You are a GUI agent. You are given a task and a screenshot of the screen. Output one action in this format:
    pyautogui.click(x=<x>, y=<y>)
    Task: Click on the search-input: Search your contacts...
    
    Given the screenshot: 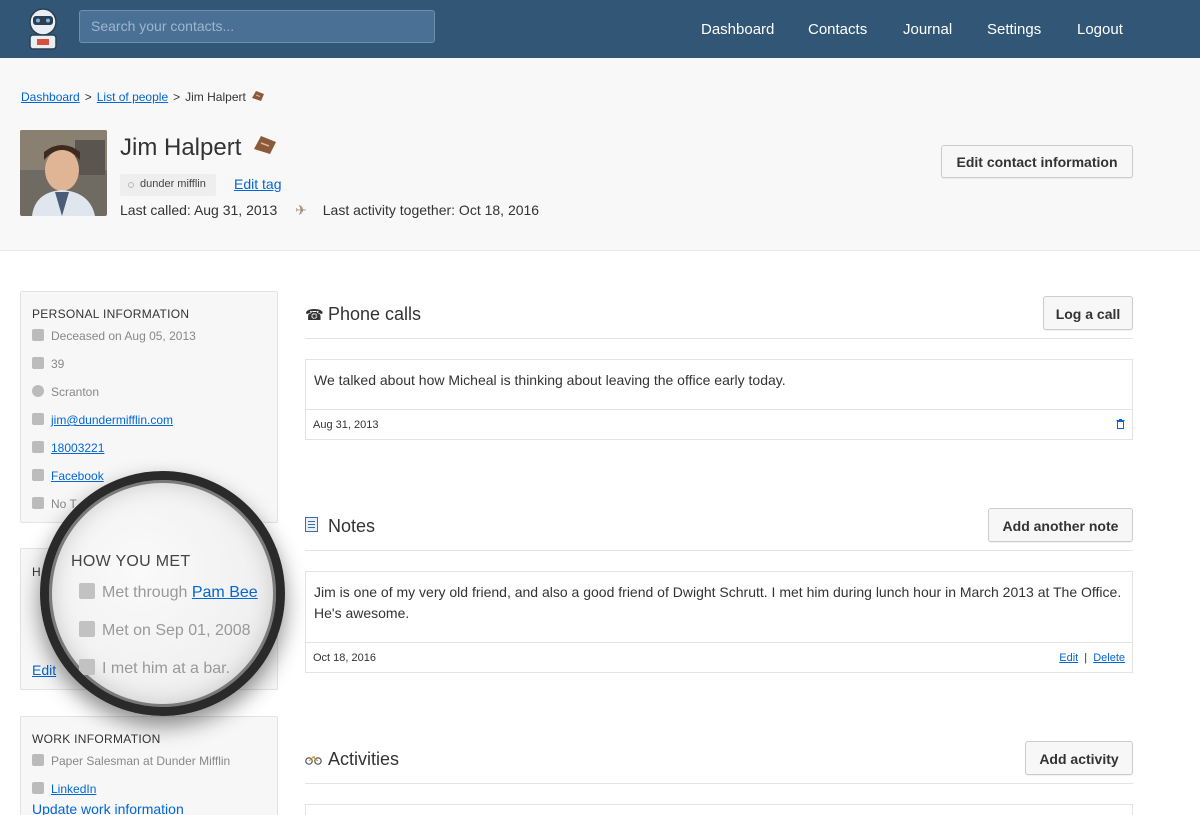 What is the action you would take?
    pyautogui.click(x=257, y=26)
    